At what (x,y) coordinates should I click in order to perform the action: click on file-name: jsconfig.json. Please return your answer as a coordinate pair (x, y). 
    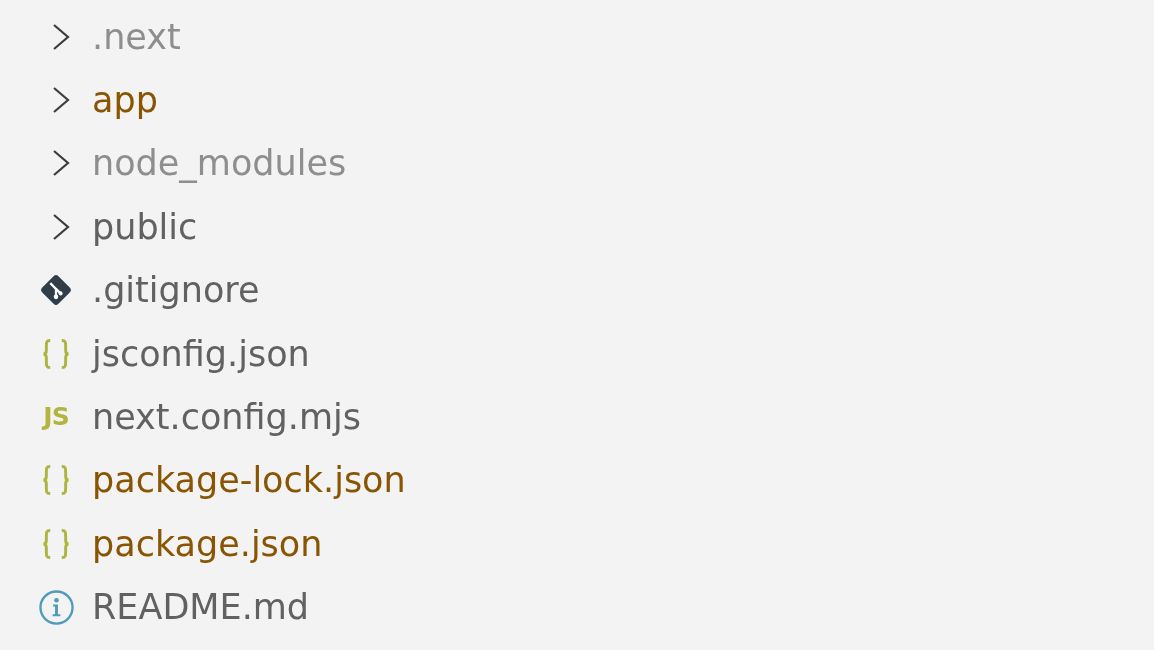
    Looking at the image, I should click on (201, 353).